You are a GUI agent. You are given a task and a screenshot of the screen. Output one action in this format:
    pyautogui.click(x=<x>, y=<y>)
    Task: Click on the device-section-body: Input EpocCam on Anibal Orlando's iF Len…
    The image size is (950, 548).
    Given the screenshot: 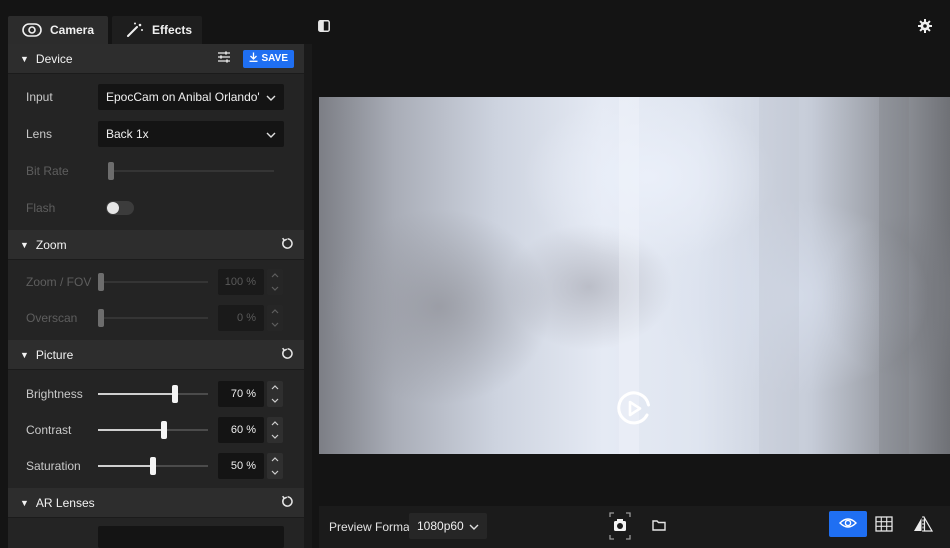 What is the action you would take?
    pyautogui.click(x=156, y=152)
    